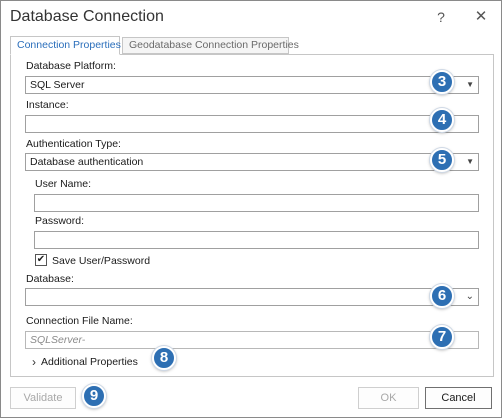  Describe the element at coordinates (442, 337) in the screenshot. I see `callout-badge-7: 7` at that location.